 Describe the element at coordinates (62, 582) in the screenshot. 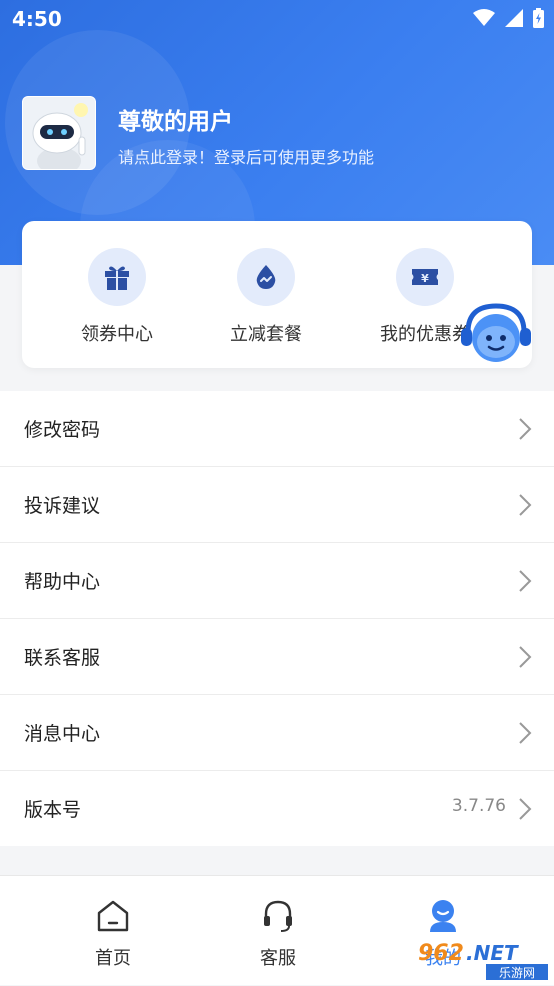

I see `menu-item-label: 帮助中心` at that location.